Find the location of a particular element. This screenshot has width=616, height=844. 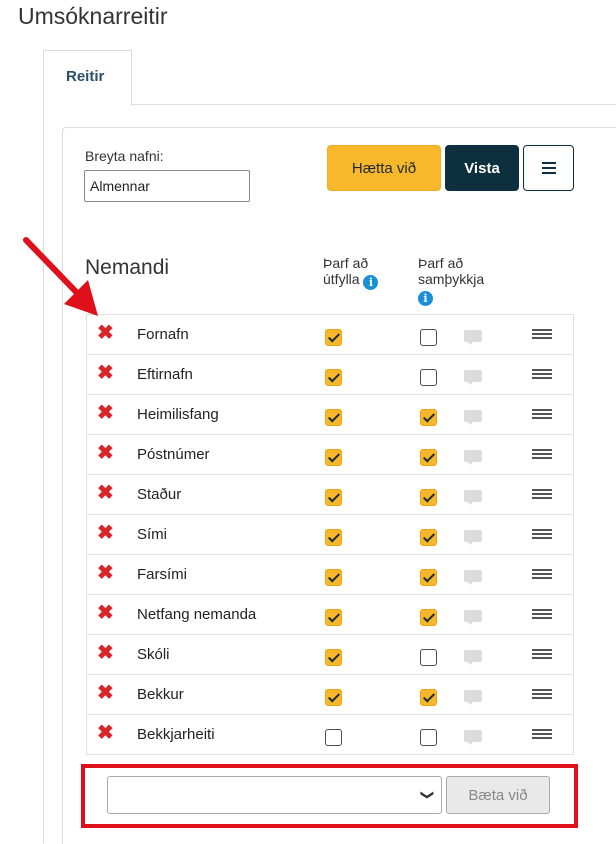

field-row: ✖ Bekkur is located at coordinates (330, 695).